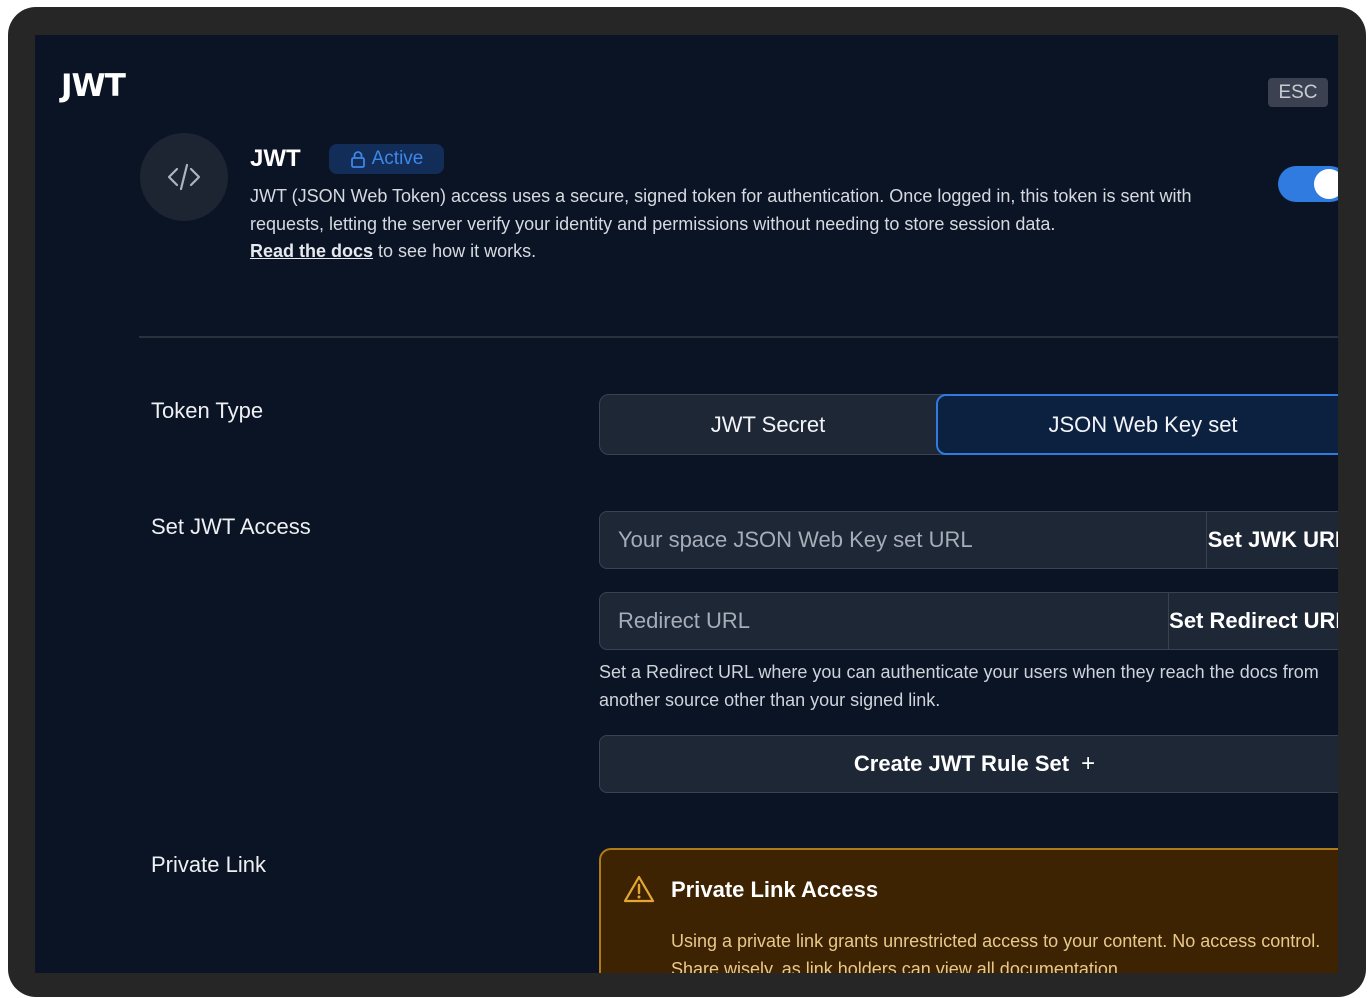 This screenshot has height=998, width=1368. I want to click on jwt-enable-toggle, so click(1308, 184).